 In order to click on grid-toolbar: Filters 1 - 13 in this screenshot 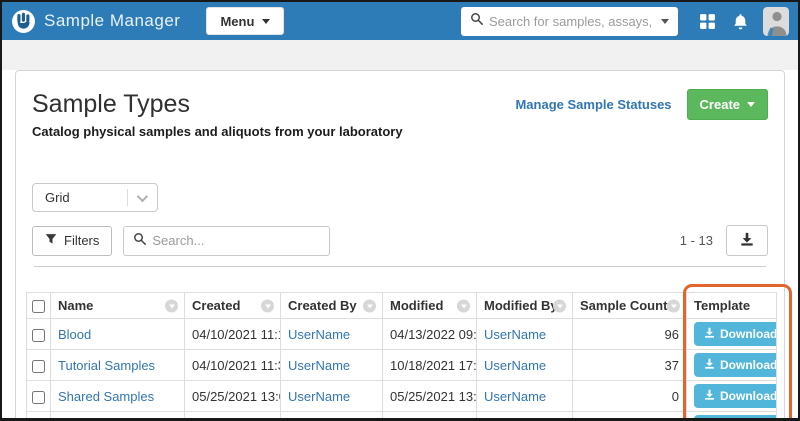, I will do `click(400, 240)`.